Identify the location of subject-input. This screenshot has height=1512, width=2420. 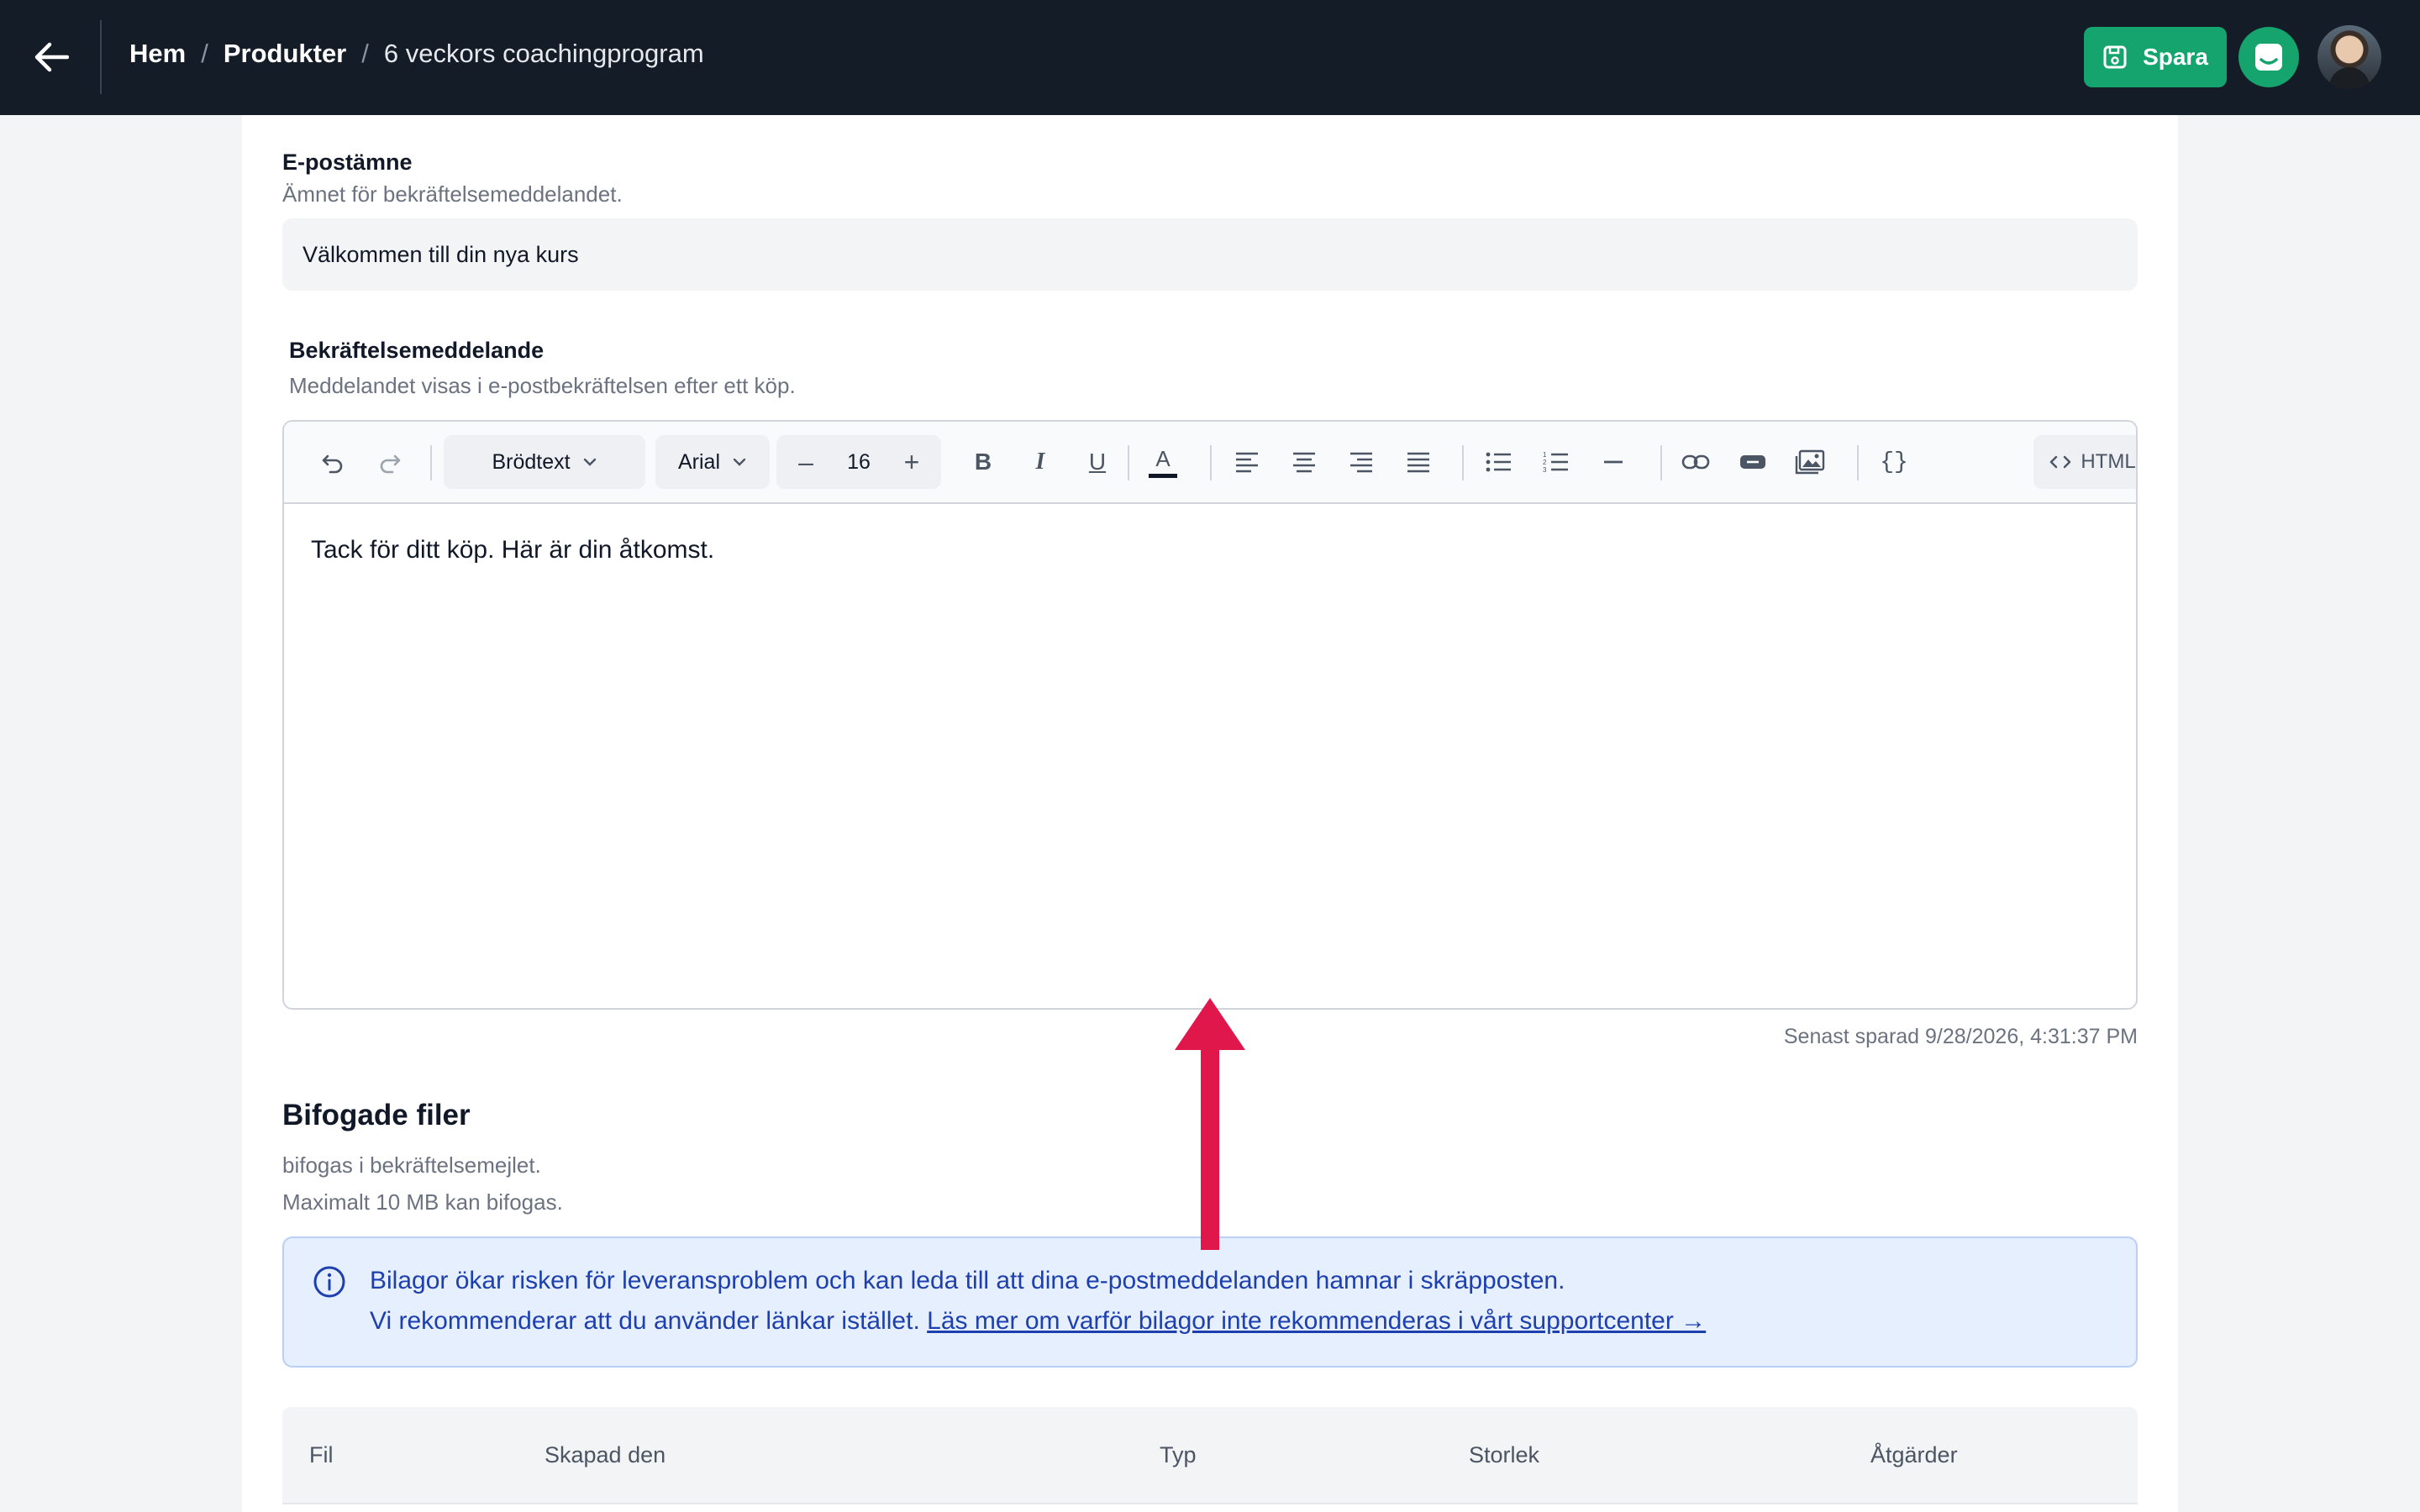
(1210, 254).